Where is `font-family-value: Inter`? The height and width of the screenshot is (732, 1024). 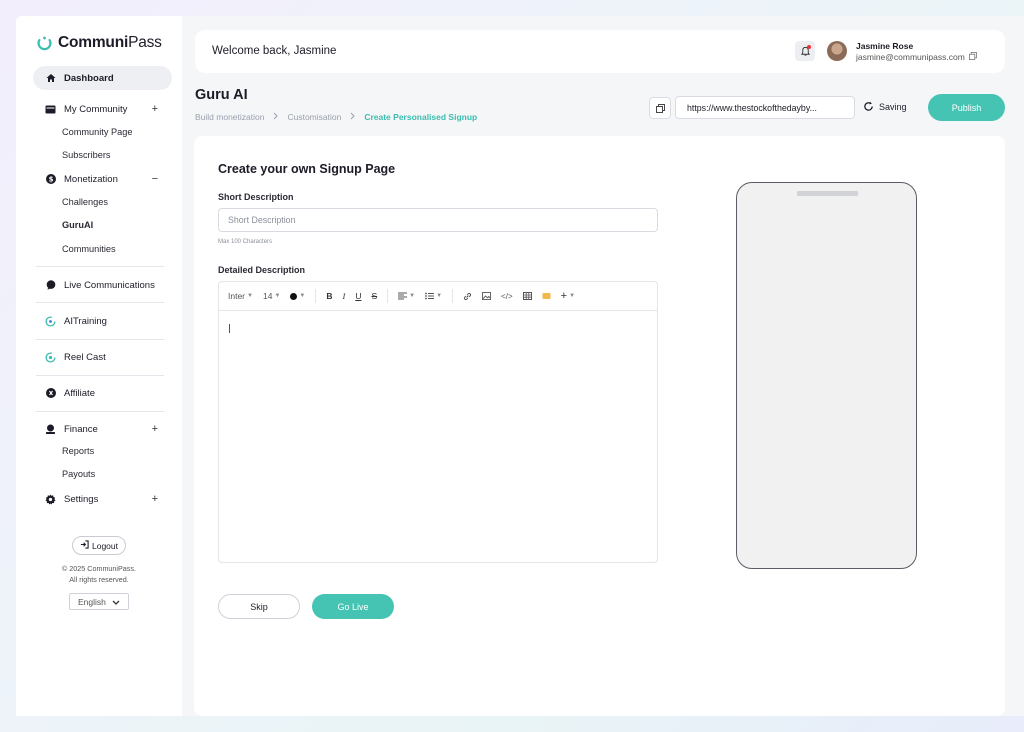
font-family-value: Inter is located at coordinates (237, 296).